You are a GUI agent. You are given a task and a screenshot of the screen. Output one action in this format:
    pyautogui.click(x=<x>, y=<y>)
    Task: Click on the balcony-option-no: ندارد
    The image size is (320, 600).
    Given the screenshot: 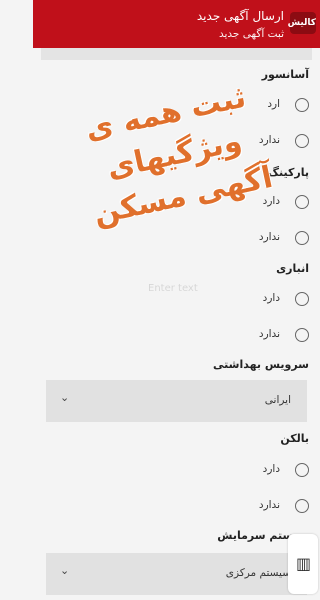 What is the action you would take?
    pyautogui.click(x=176, y=508)
    